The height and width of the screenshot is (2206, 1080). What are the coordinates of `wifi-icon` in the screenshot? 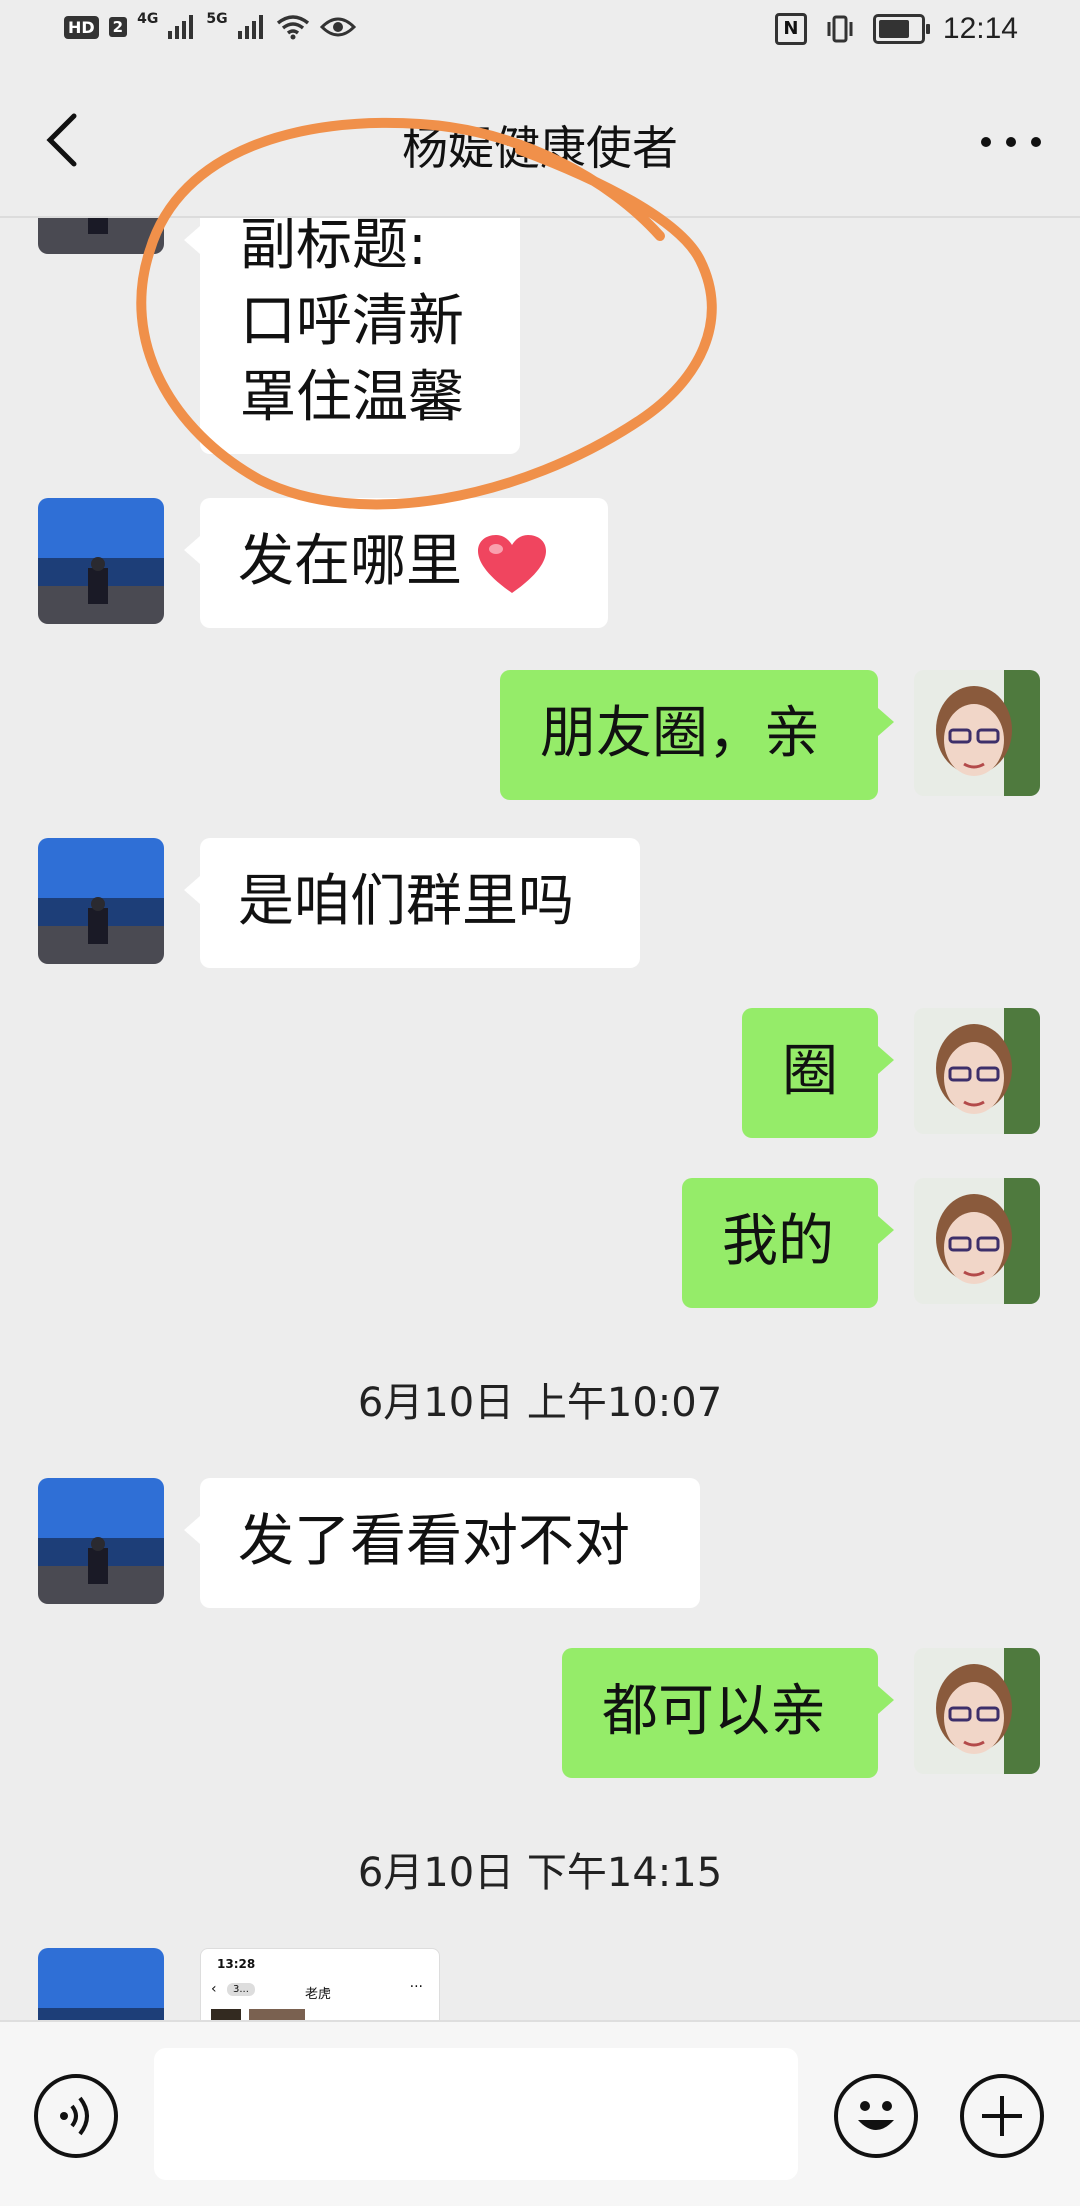 It's located at (292, 27).